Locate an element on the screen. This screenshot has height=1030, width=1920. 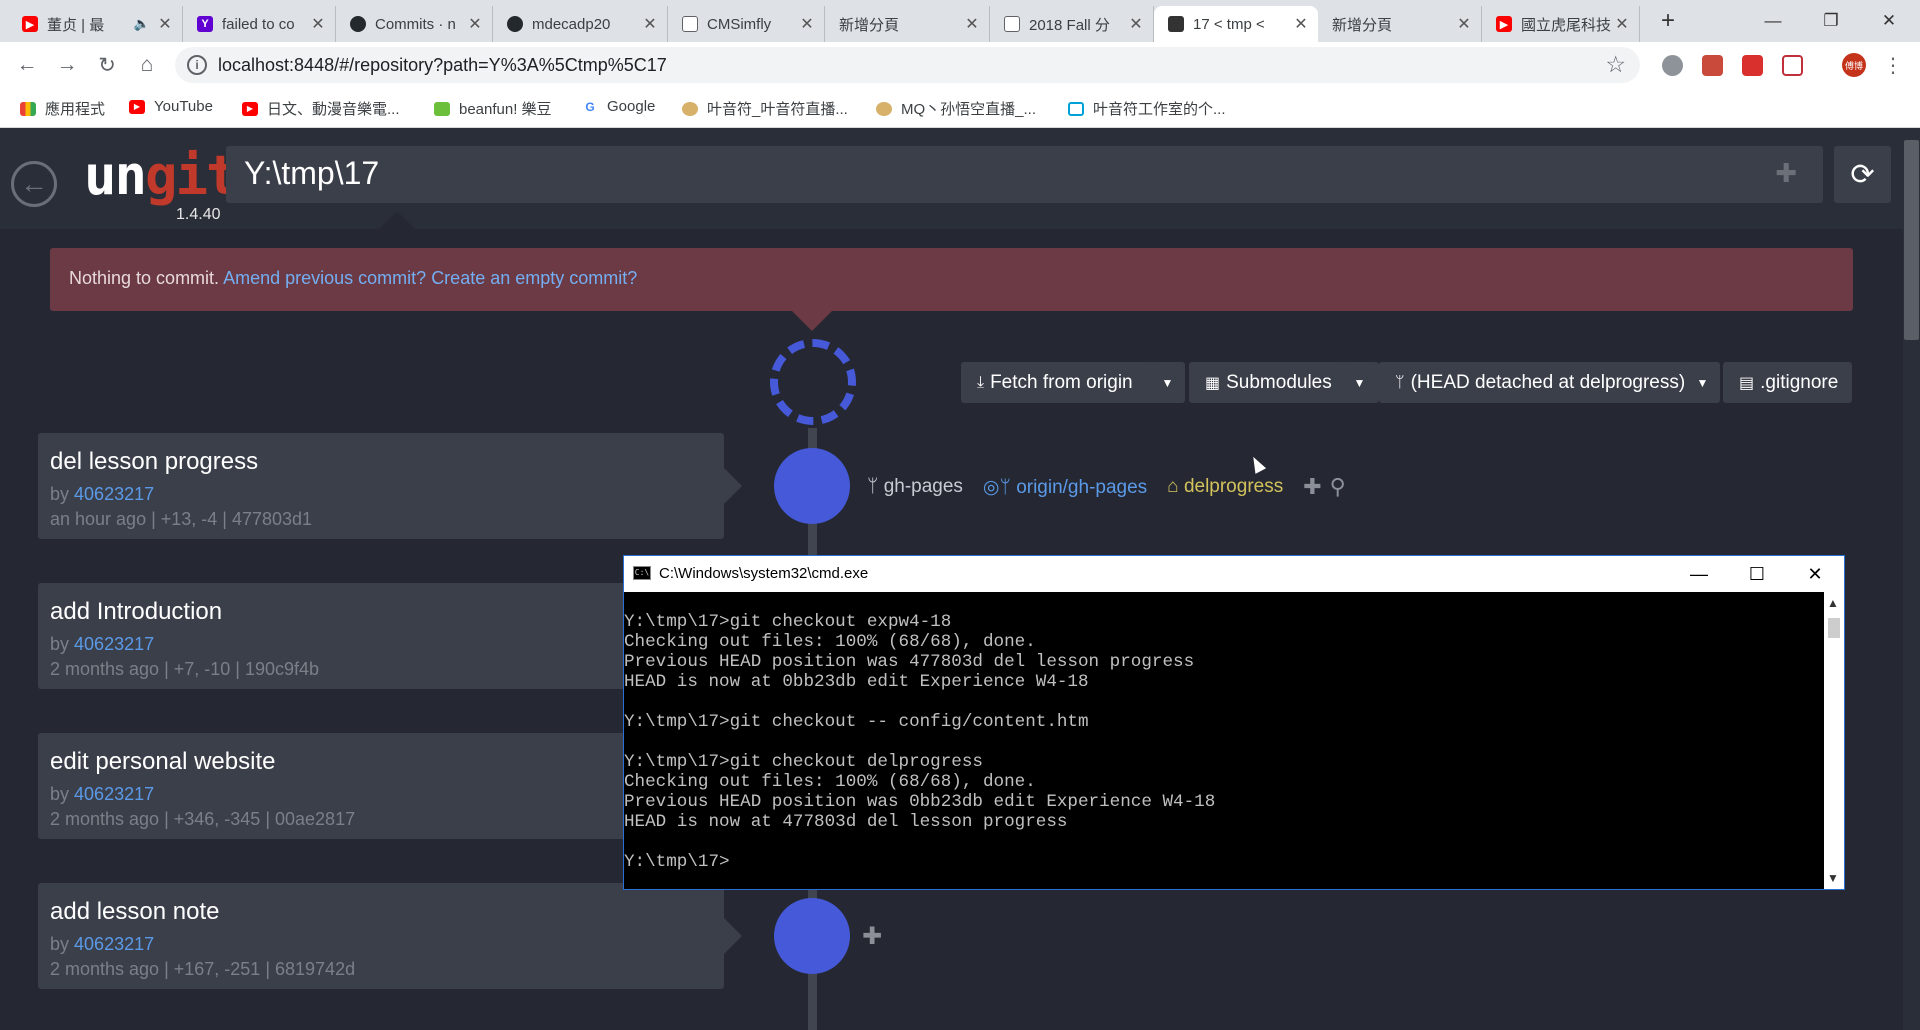
close-window-button: ✕ is located at coordinates (1889, 21).